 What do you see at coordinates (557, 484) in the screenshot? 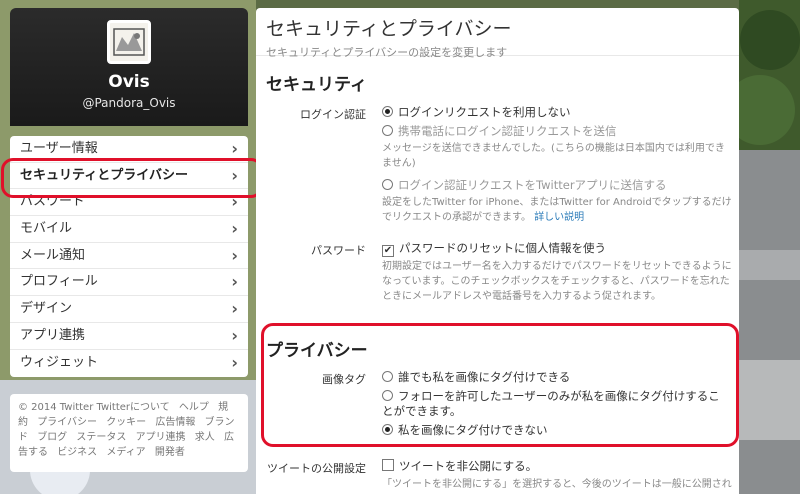
I see `protect-tweets-note: 「ツイートを非公開にする」を選択すると、今後のツイートは一般に公開され` at bounding box center [557, 484].